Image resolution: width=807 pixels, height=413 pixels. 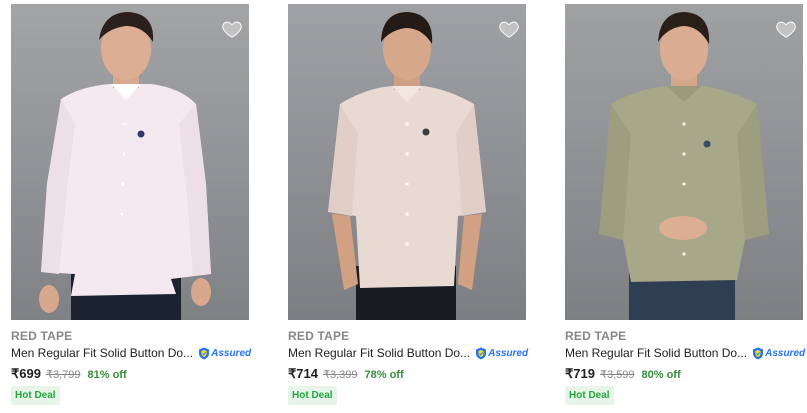 What do you see at coordinates (340, 375) in the screenshot?
I see `original-price: ₹3,399` at bounding box center [340, 375].